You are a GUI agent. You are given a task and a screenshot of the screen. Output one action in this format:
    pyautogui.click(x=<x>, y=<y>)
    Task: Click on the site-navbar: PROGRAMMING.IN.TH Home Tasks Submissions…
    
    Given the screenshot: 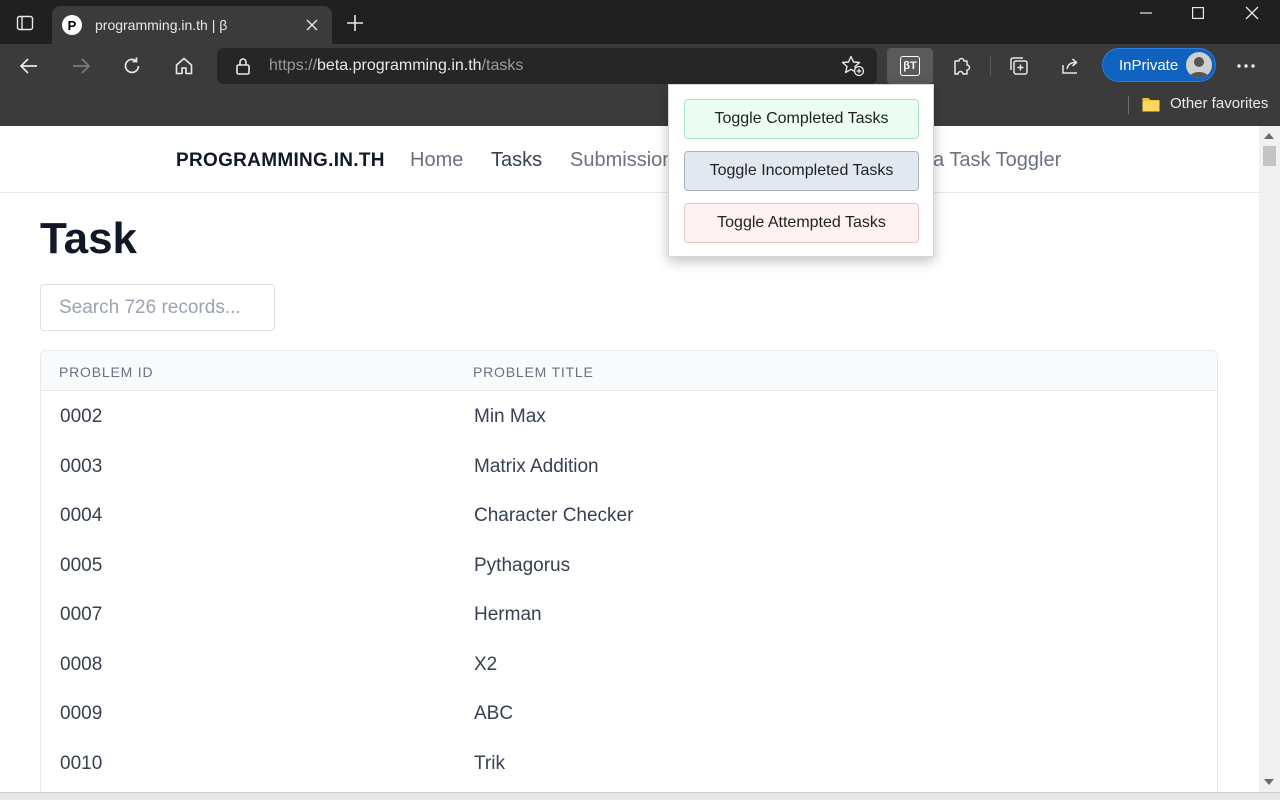 What is the action you would take?
    pyautogui.click(x=629, y=159)
    